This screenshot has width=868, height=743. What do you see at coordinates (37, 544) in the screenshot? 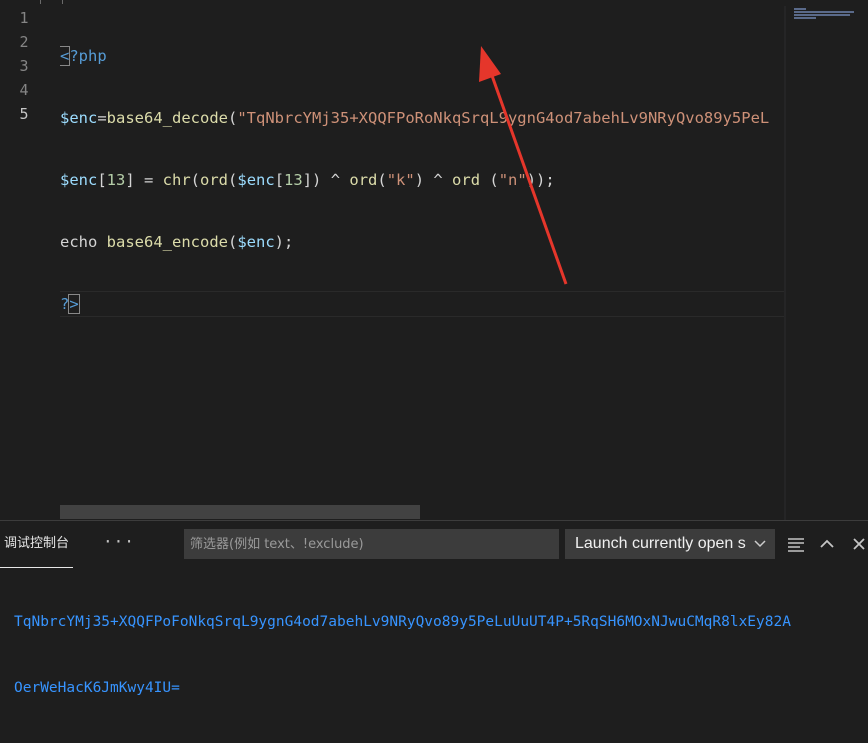
I see `tab-debug-console: 调试控制台` at bounding box center [37, 544].